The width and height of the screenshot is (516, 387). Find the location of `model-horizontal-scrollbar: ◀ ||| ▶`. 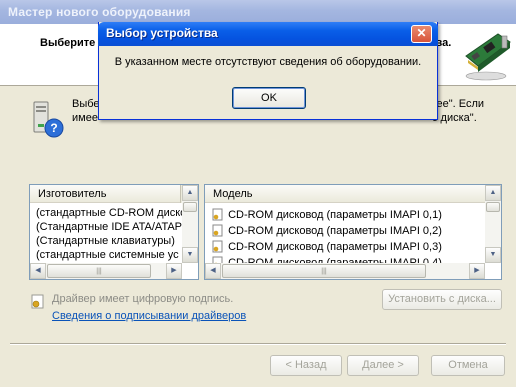

model-horizontal-scrollbar: ◀ ||| ▶ is located at coordinates (345, 271).